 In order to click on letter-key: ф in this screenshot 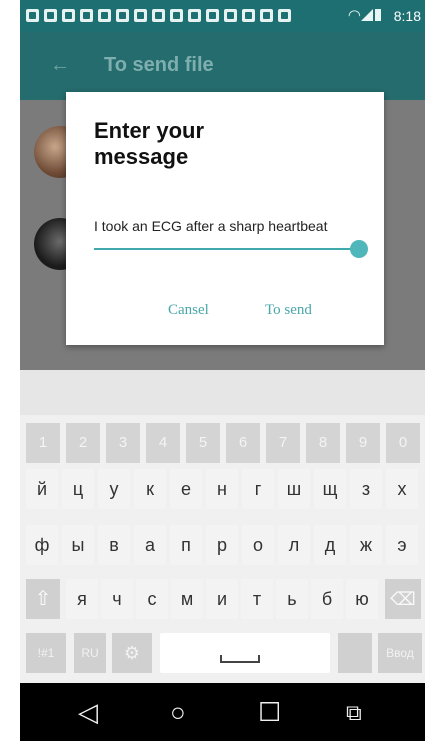, I will do `click(42, 545)`.